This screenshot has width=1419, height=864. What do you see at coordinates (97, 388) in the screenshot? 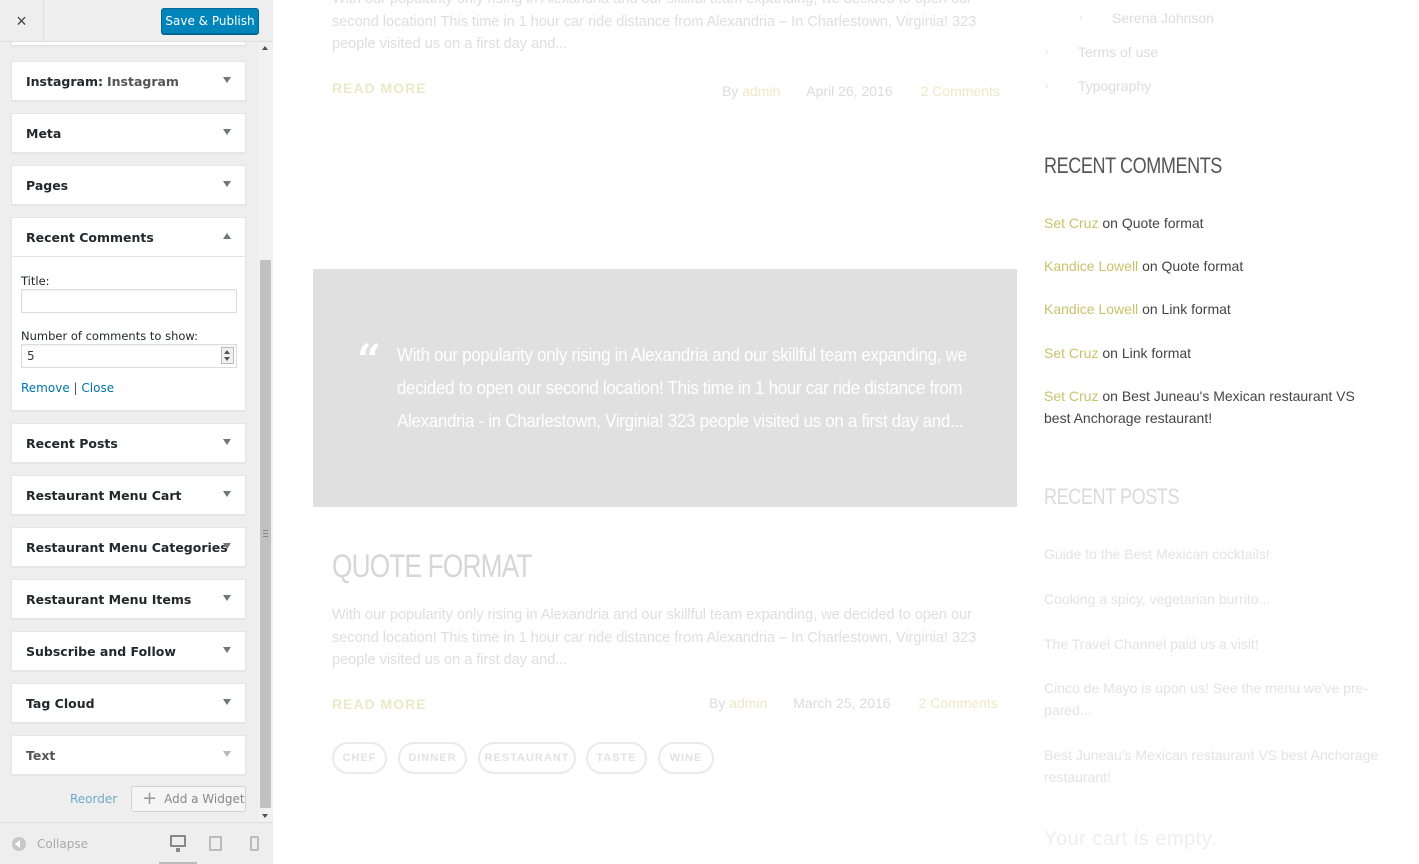
I see `close-link: Close` at bounding box center [97, 388].